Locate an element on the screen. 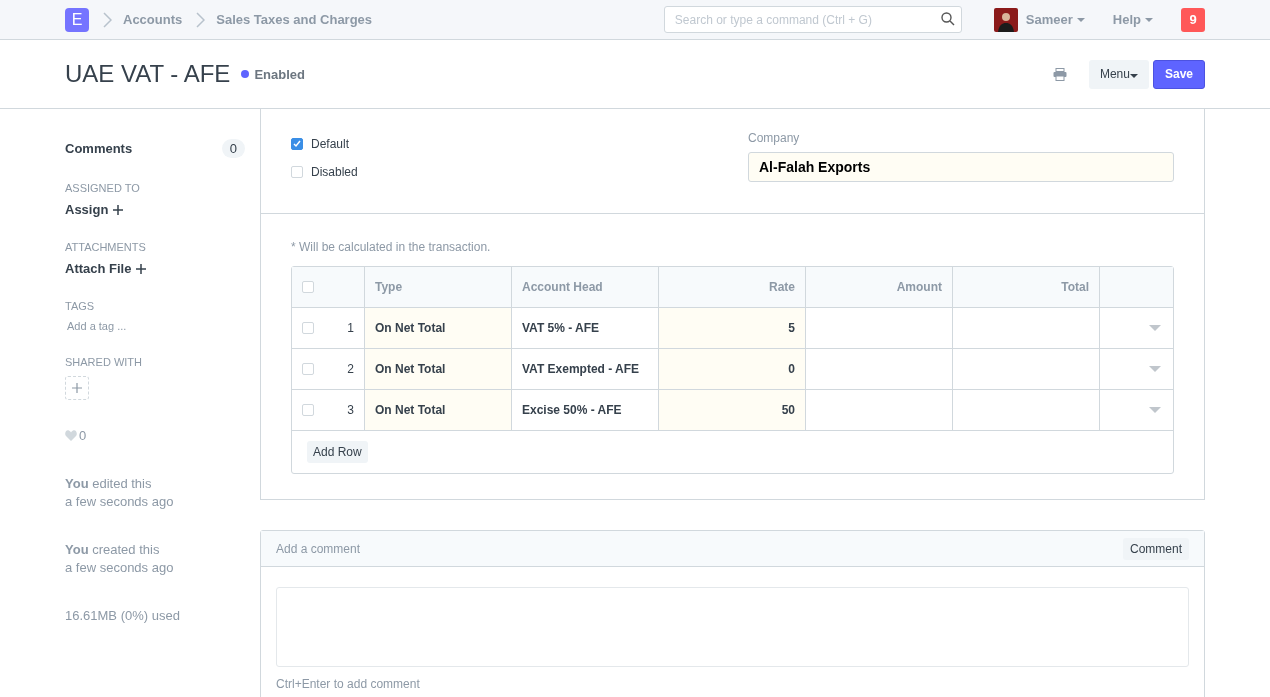 This screenshot has width=1270, height=697. activity-text: You created this is located at coordinates (113, 549).